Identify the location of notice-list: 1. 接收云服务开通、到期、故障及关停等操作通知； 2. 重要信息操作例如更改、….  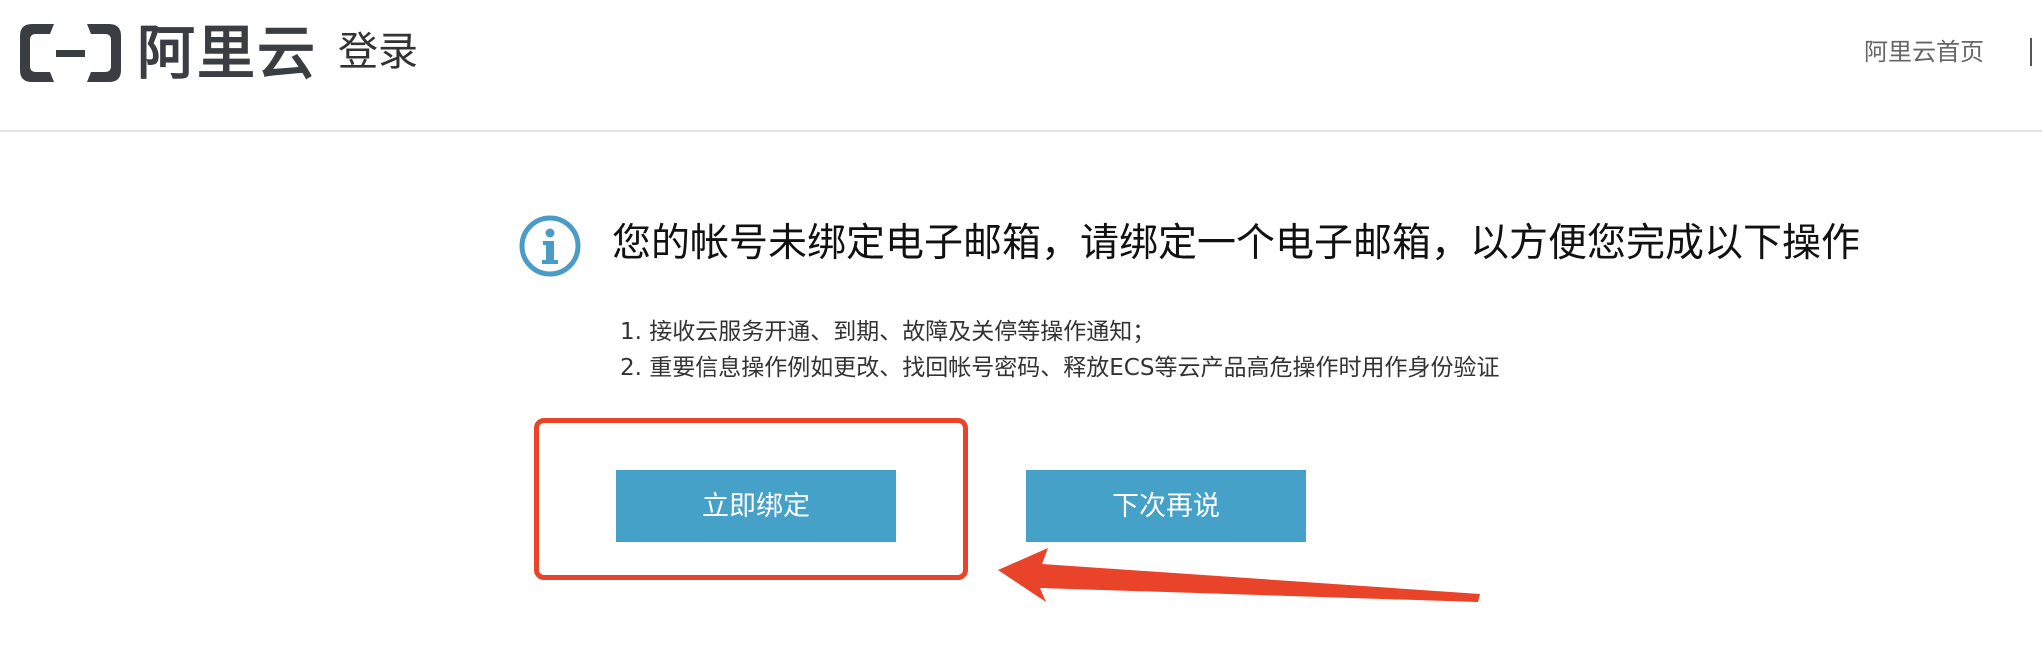
(1059, 350).